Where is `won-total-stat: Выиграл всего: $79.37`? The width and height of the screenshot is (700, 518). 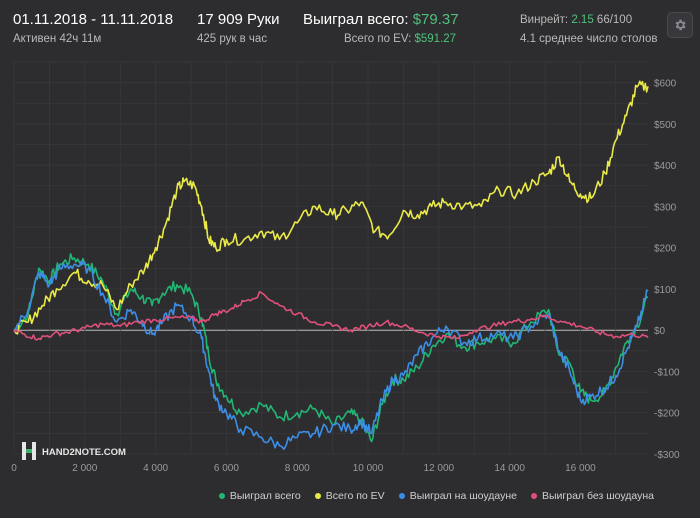 won-total-stat: Выиграл всего: $79.37 is located at coordinates (381, 19).